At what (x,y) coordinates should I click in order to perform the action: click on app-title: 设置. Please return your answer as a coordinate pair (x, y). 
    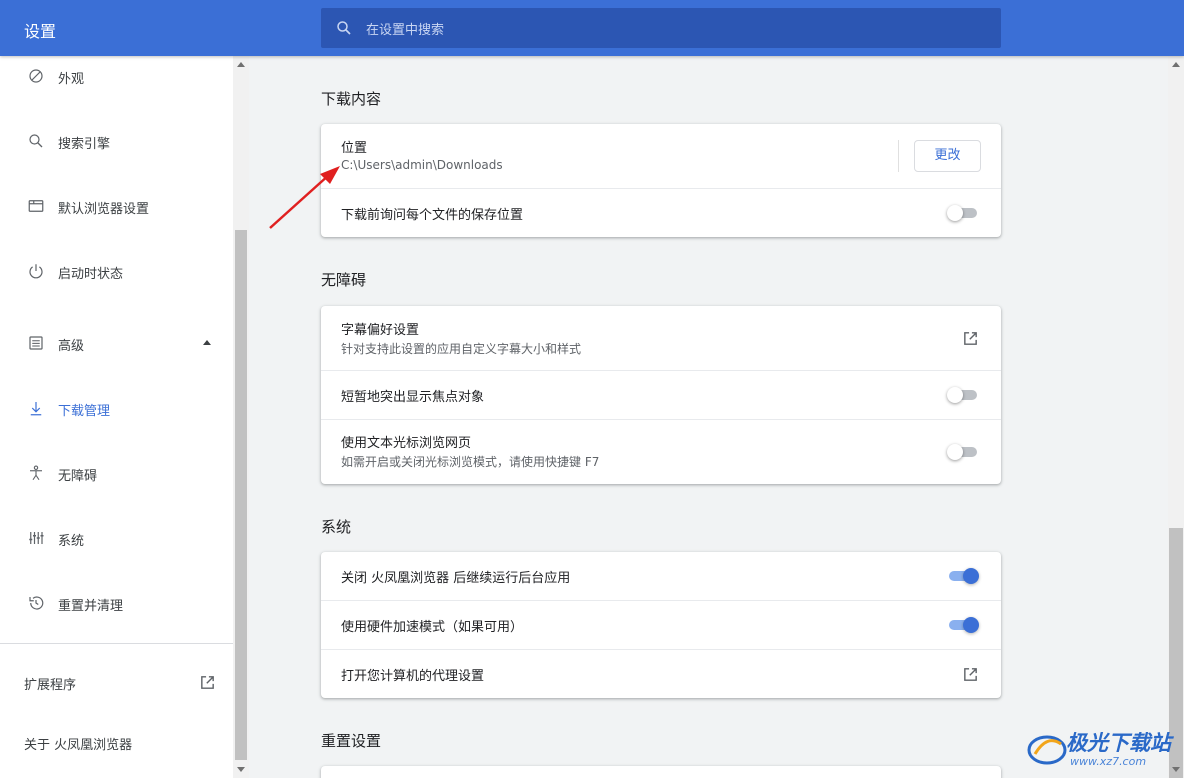
    Looking at the image, I should click on (40, 31).